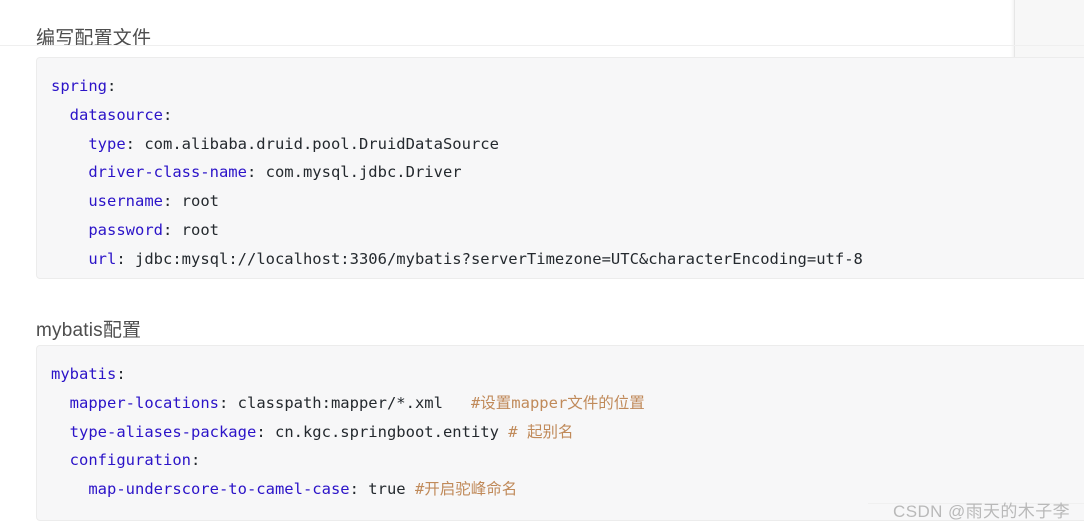 The image size is (1084, 528). What do you see at coordinates (144, 402) in the screenshot?
I see `code-token-key: mapper-locations` at bounding box center [144, 402].